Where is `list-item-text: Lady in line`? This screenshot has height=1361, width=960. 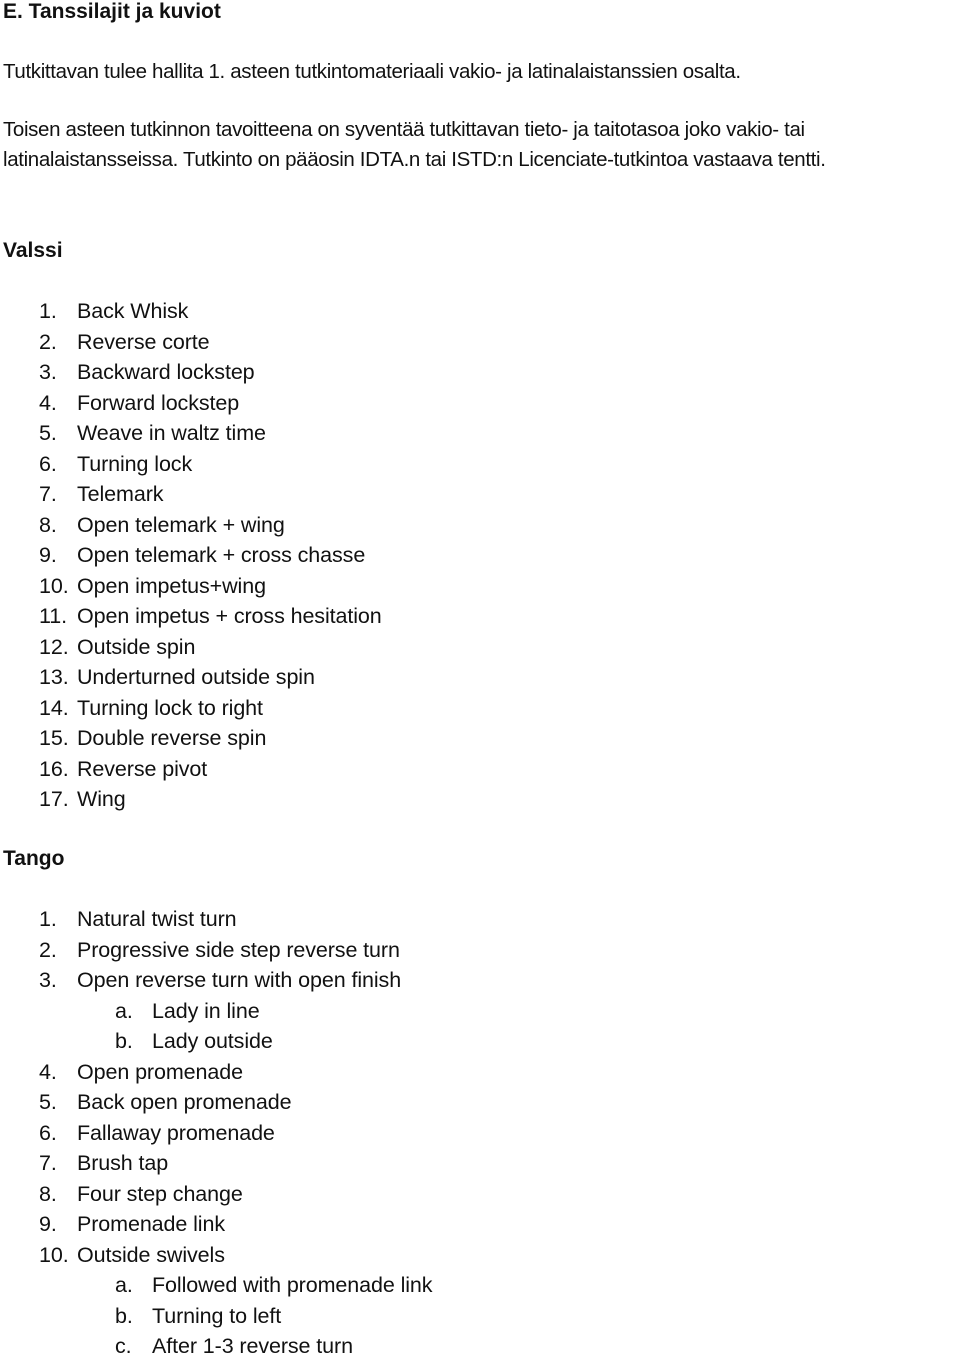 list-item-text: Lady in line is located at coordinates (206, 1010).